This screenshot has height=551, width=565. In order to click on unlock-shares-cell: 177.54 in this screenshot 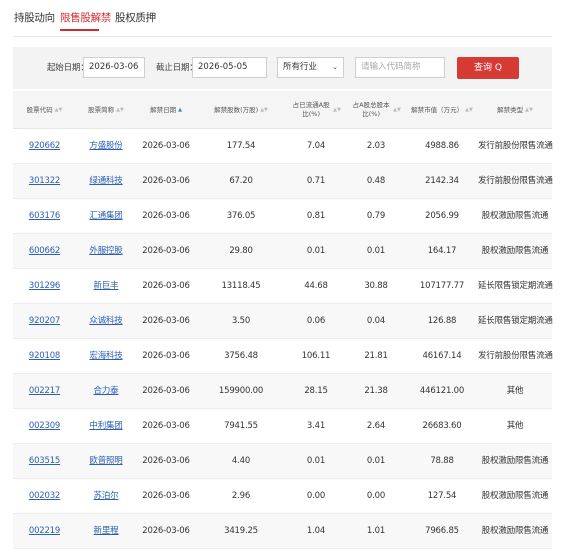, I will do `click(241, 146)`.